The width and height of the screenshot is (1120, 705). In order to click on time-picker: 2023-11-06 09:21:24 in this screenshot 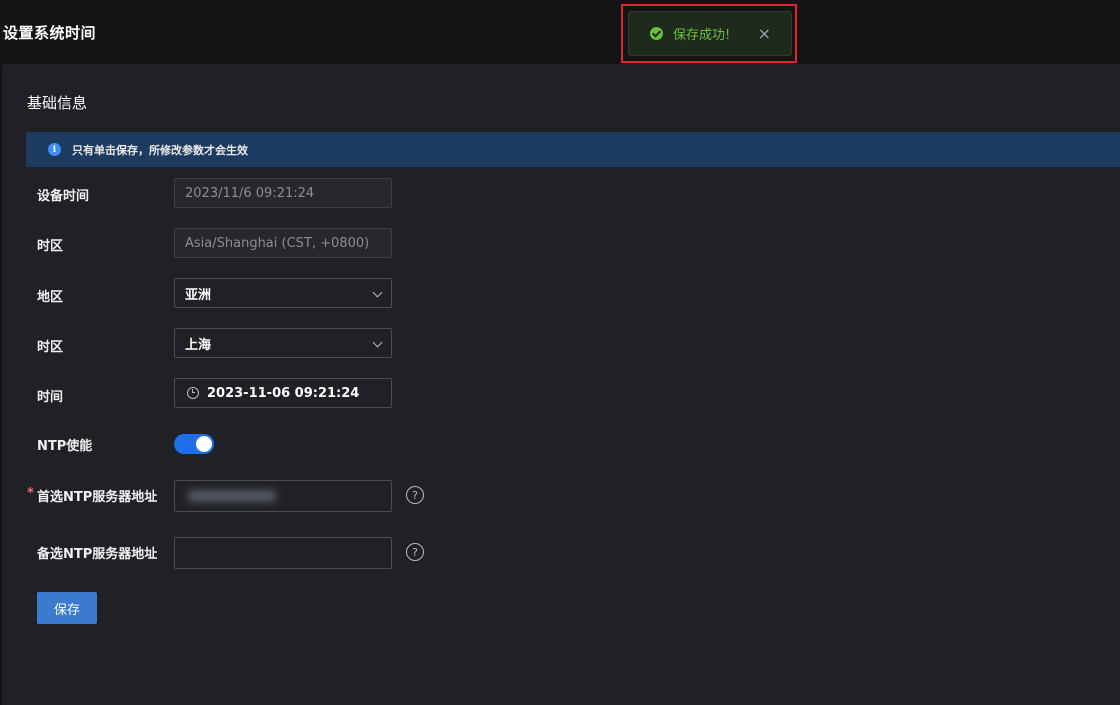, I will do `click(283, 393)`.